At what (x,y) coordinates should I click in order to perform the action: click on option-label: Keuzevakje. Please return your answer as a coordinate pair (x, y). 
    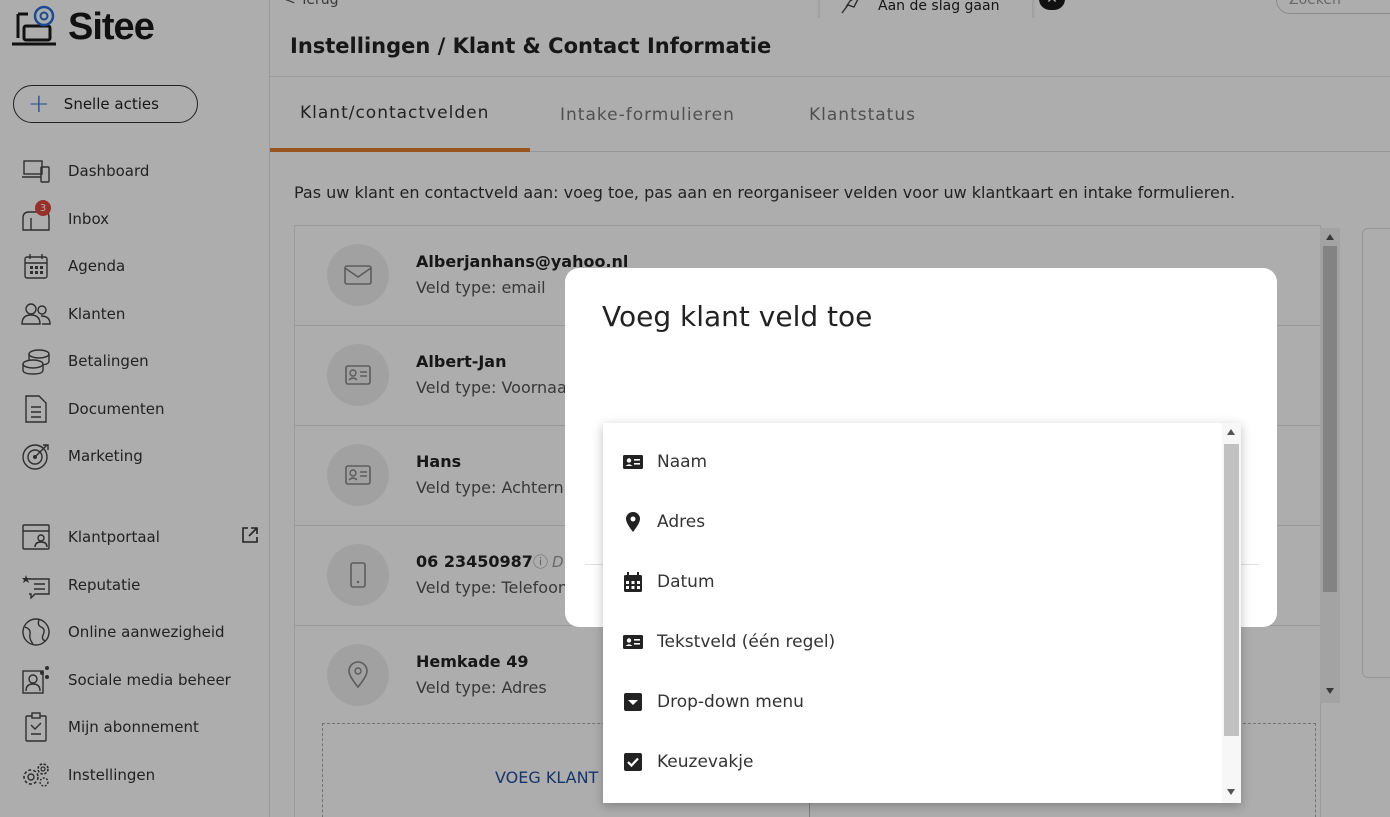
    Looking at the image, I should click on (705, 762).